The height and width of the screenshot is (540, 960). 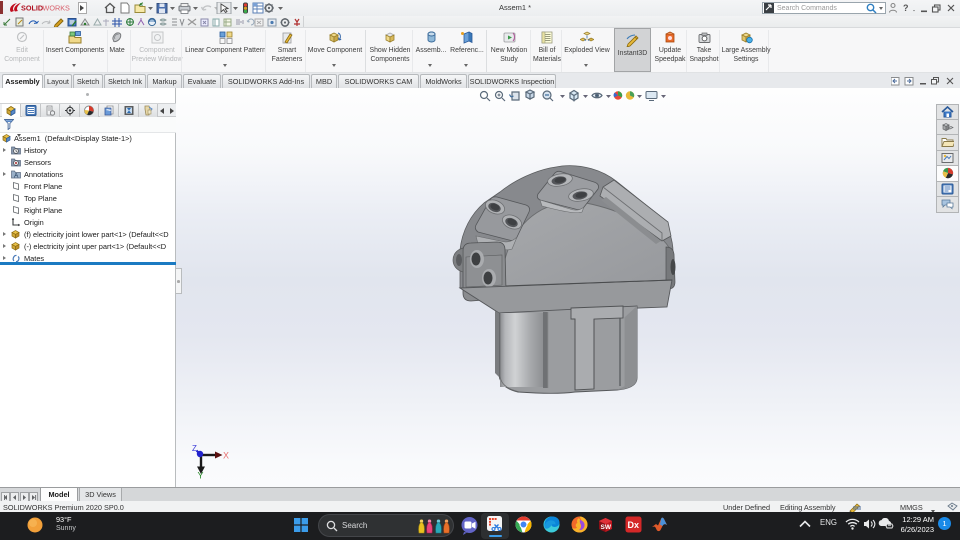 What do you see at coordinates (634, 525) in the screenshot?
I see `svg-text: Dx` at bounding box center [634, 525].